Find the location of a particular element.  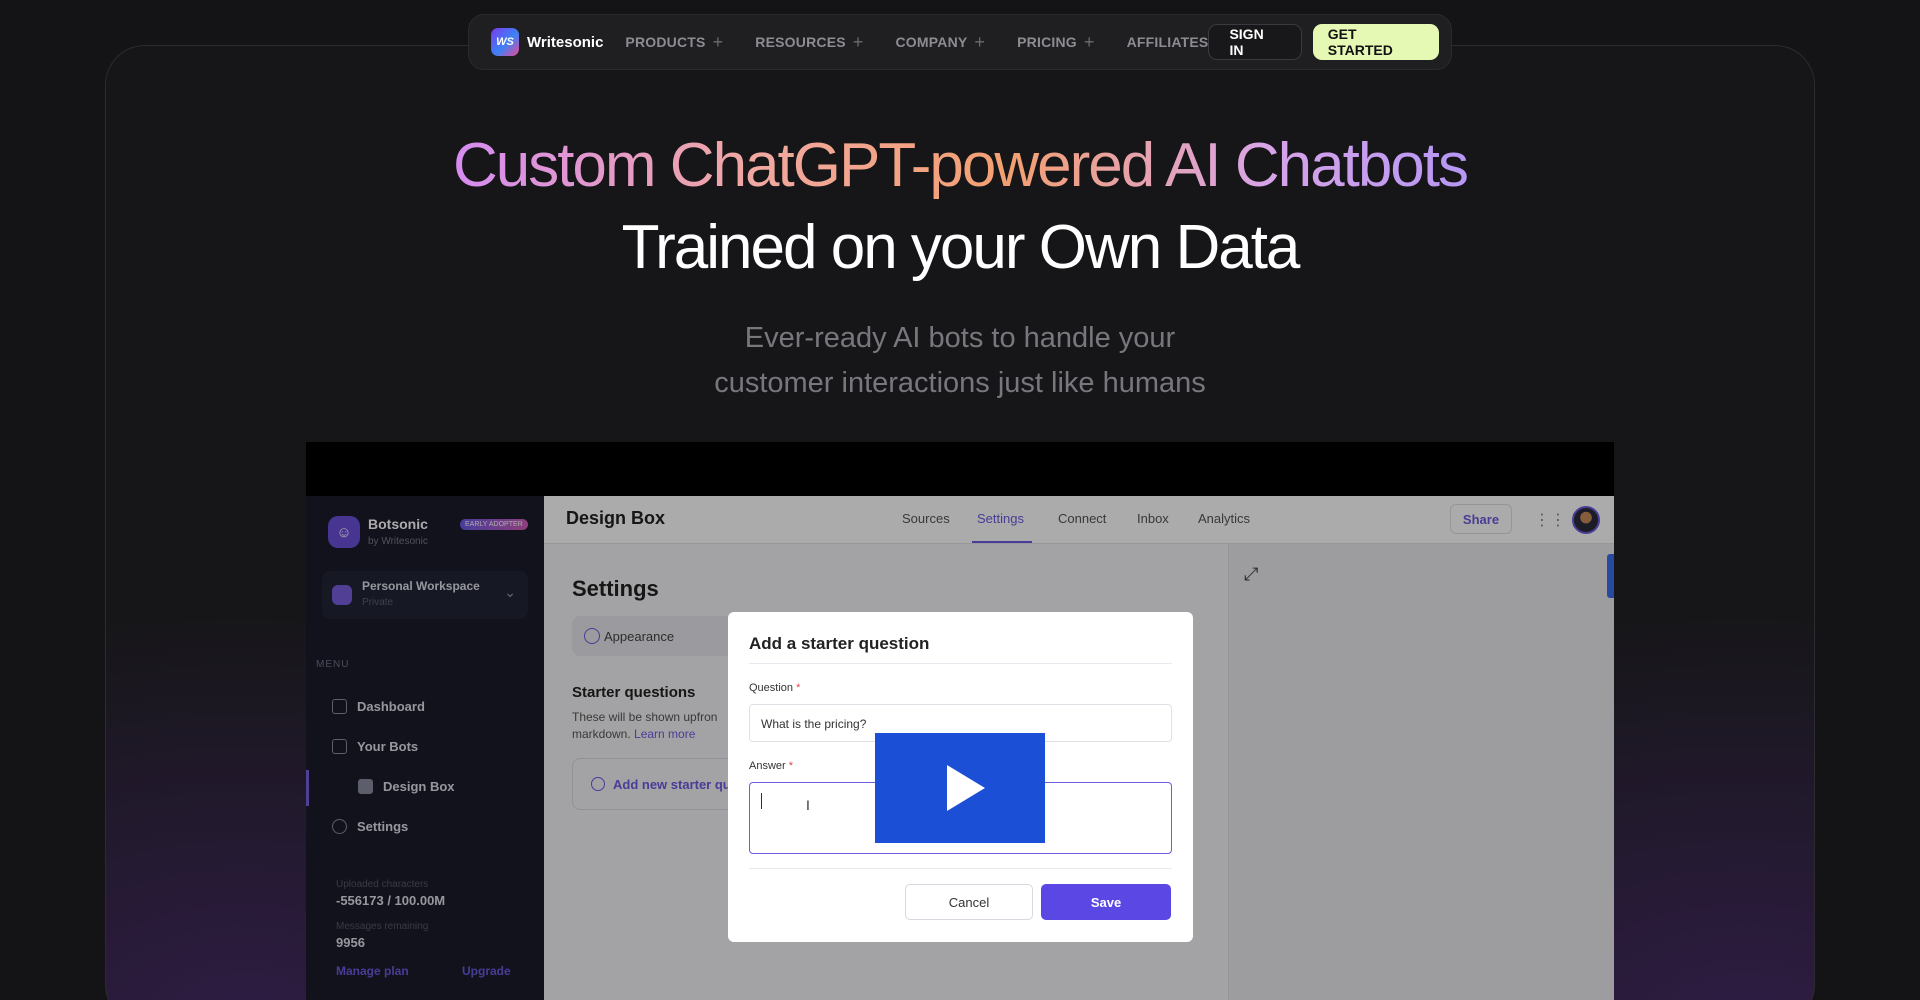

nav-pricing-label: PRICING is located at coordinates (1047, 42).